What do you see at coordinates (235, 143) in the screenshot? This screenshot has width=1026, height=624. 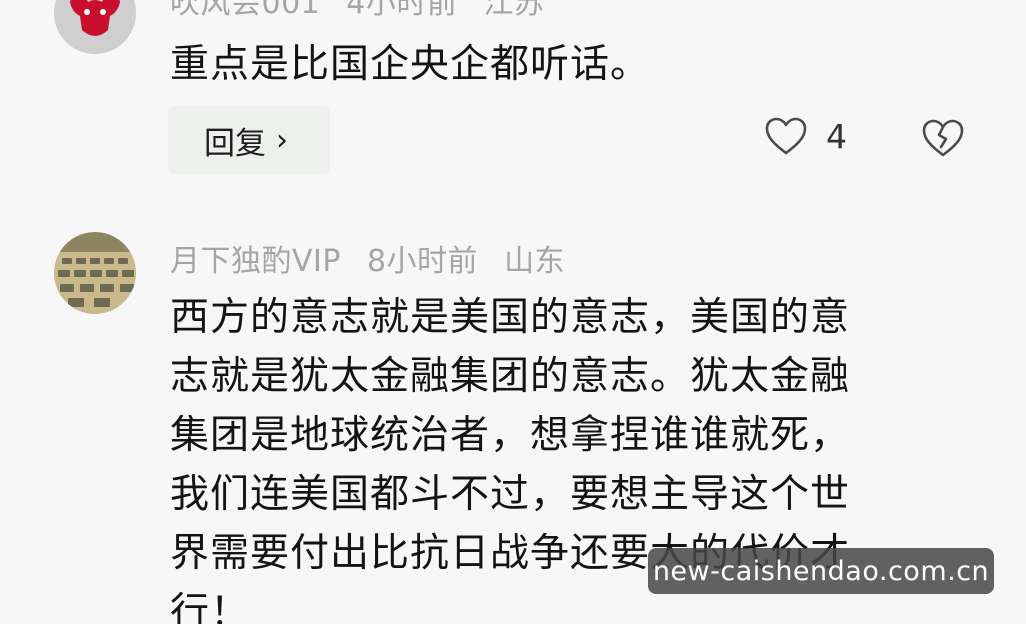 I see `reply-label: 回复` at bounding box center [235, 143].